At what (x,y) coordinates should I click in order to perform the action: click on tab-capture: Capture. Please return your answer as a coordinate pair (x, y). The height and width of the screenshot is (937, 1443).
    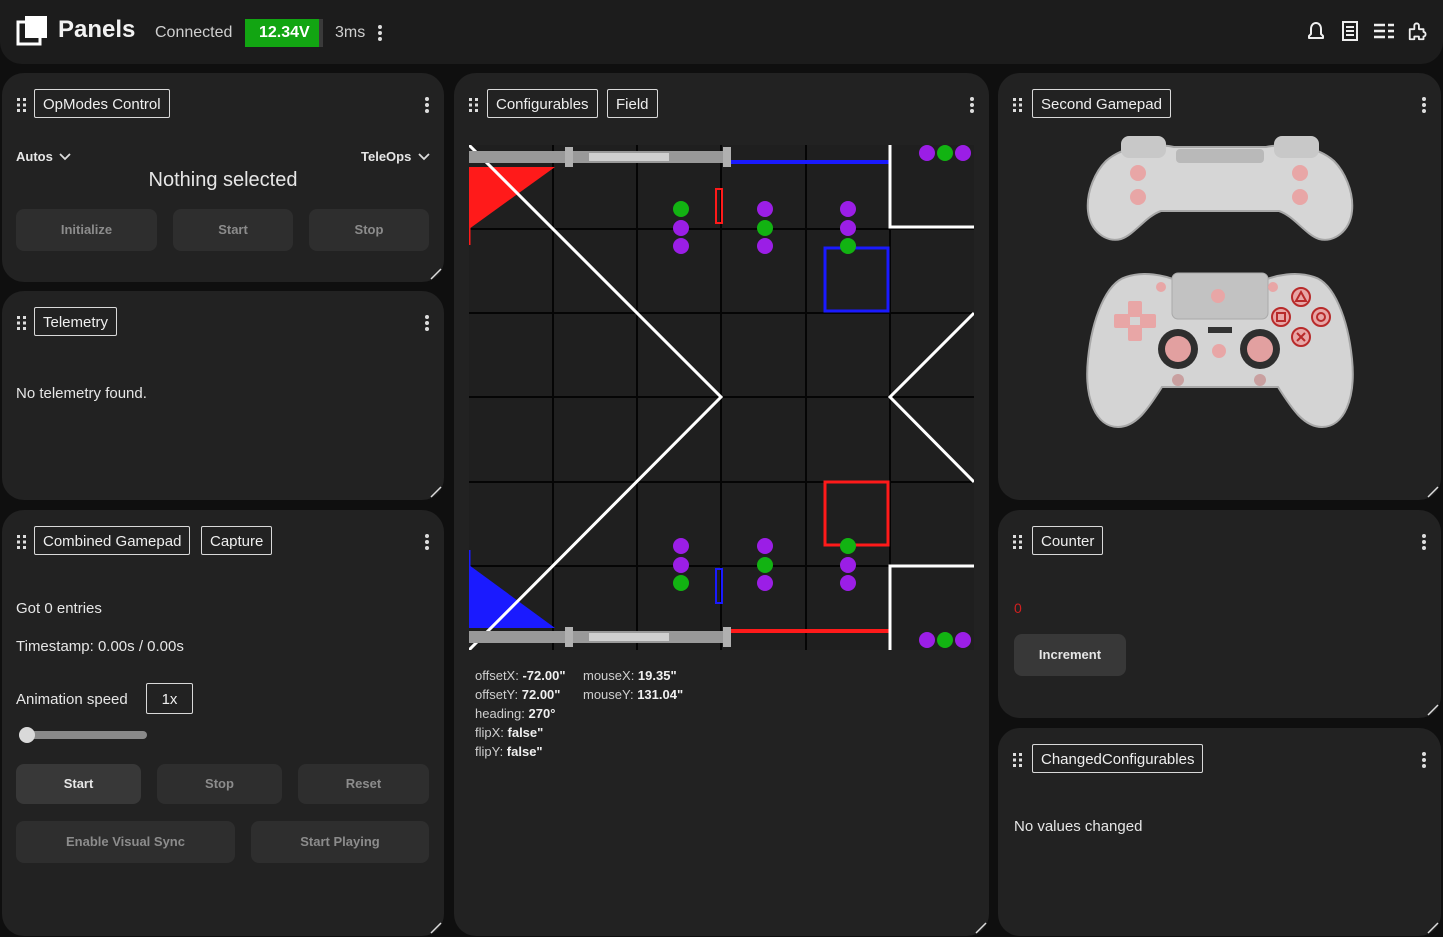
    Looking at the image, I should click on (237, 540).